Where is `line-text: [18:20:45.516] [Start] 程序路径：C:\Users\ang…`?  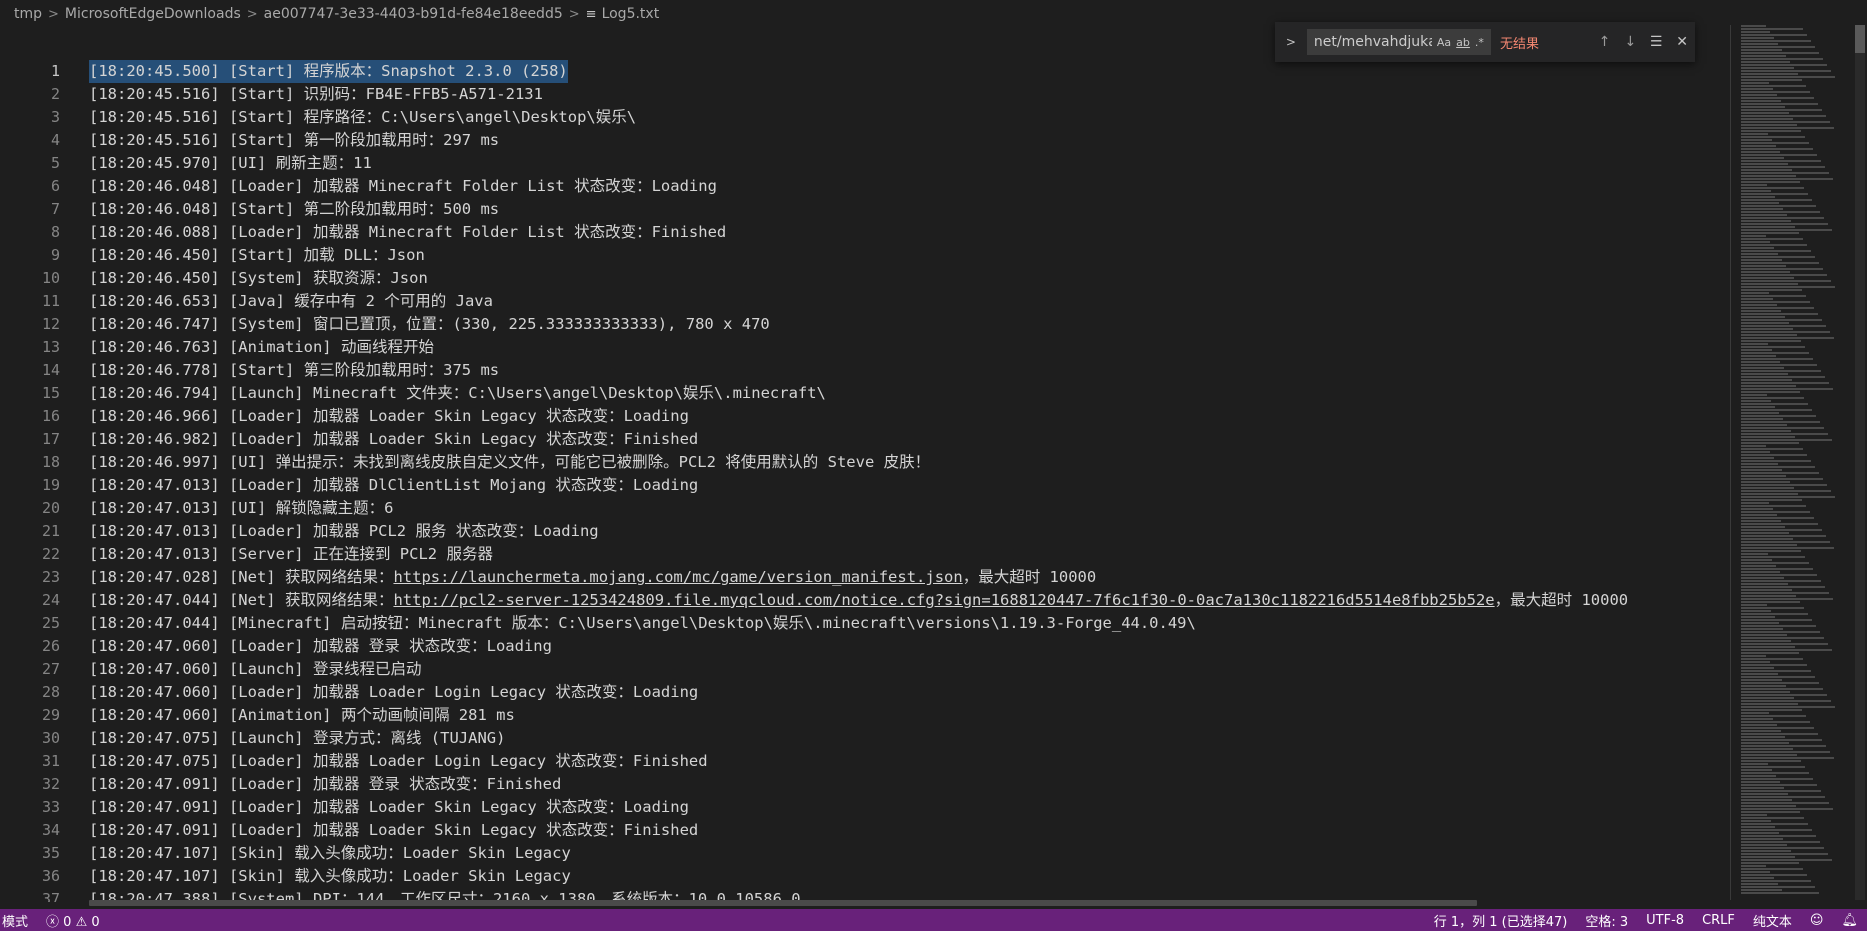
line-text: [18:20:45.516] [Start] 程序路径：C:\Users\ang… is located at coordinates (362, 117).